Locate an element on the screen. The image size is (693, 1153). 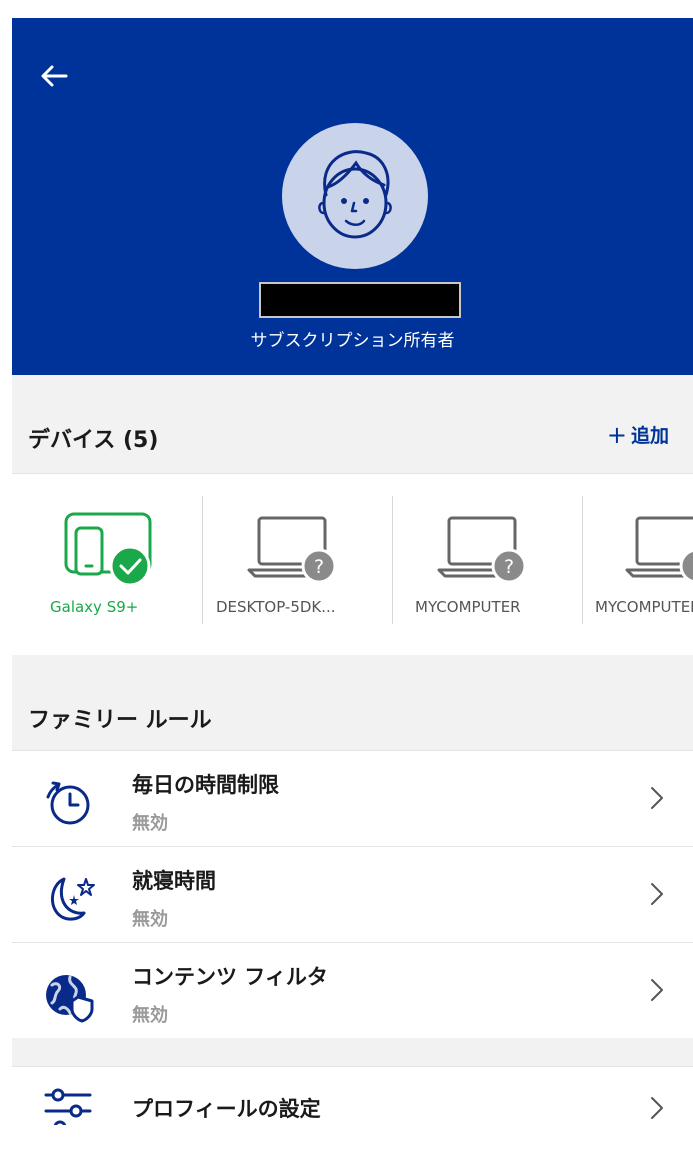
section-spacer is located at coordinates (352, 1052).